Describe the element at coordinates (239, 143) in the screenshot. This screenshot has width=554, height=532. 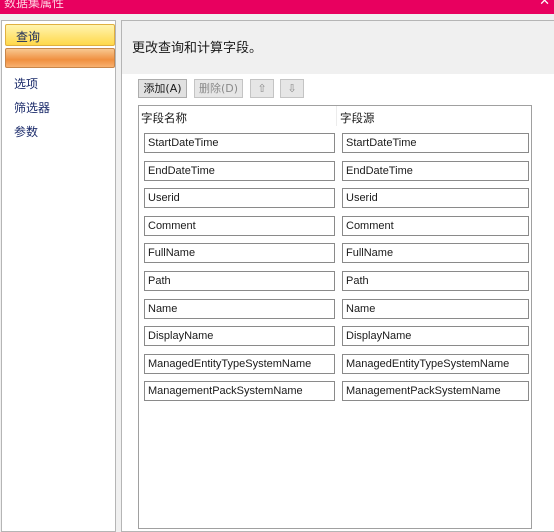
I see `field-name-input: StartDateTime` at that location.